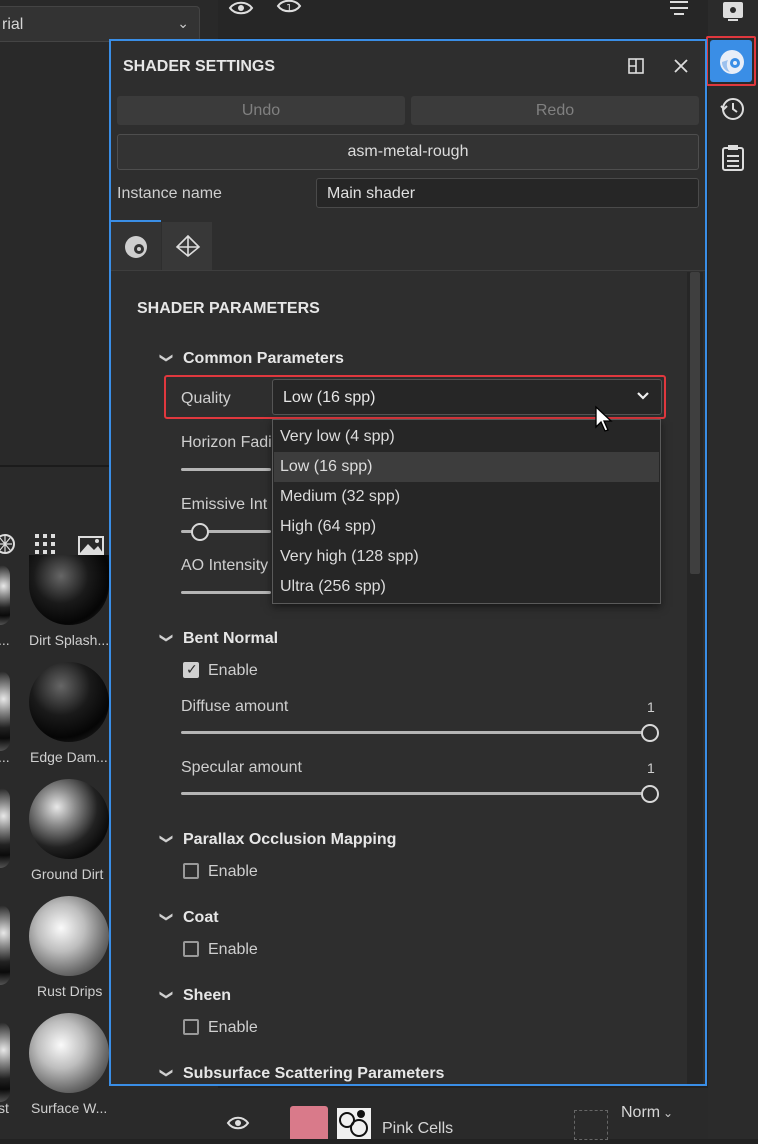 This screenshot has height=1144, width=758. What do you see at coordinates (695, 678) in the screenshot?
I see `scrollbar-track` at bounding box center [695, 678].